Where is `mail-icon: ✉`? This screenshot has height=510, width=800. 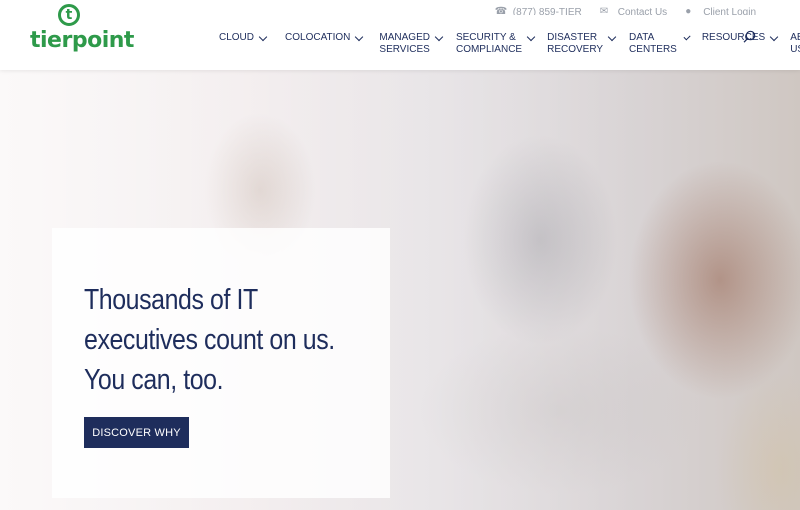
mail-icon: ✉ is located at coordinates (604, 11).